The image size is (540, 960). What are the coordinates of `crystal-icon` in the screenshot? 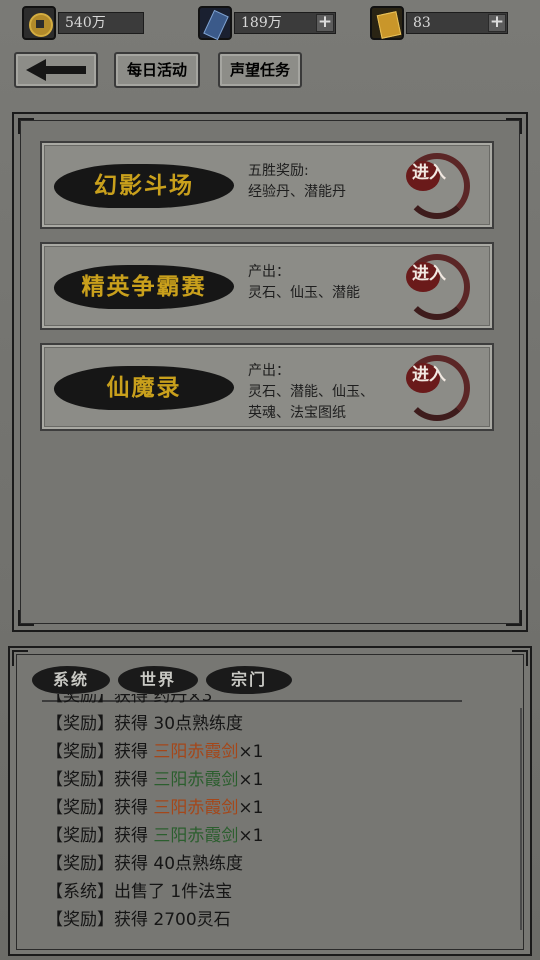 It's located at (215, 23).